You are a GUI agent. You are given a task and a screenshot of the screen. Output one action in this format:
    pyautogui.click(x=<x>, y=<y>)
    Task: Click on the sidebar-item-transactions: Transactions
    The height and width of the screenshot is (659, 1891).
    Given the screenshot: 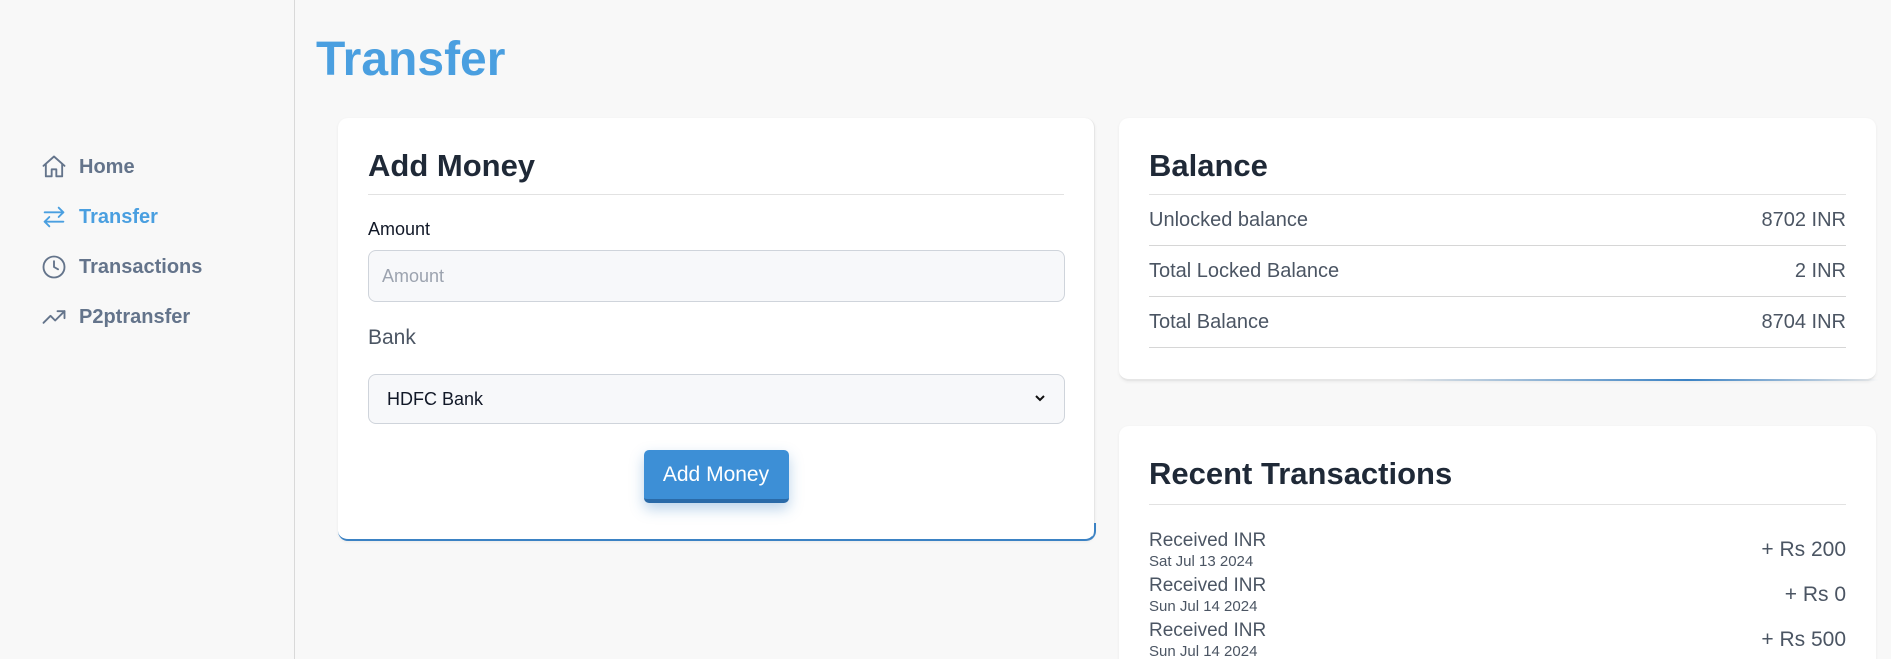 What is the action you would take?
    pyautogui.click(x=121, y=267)
    